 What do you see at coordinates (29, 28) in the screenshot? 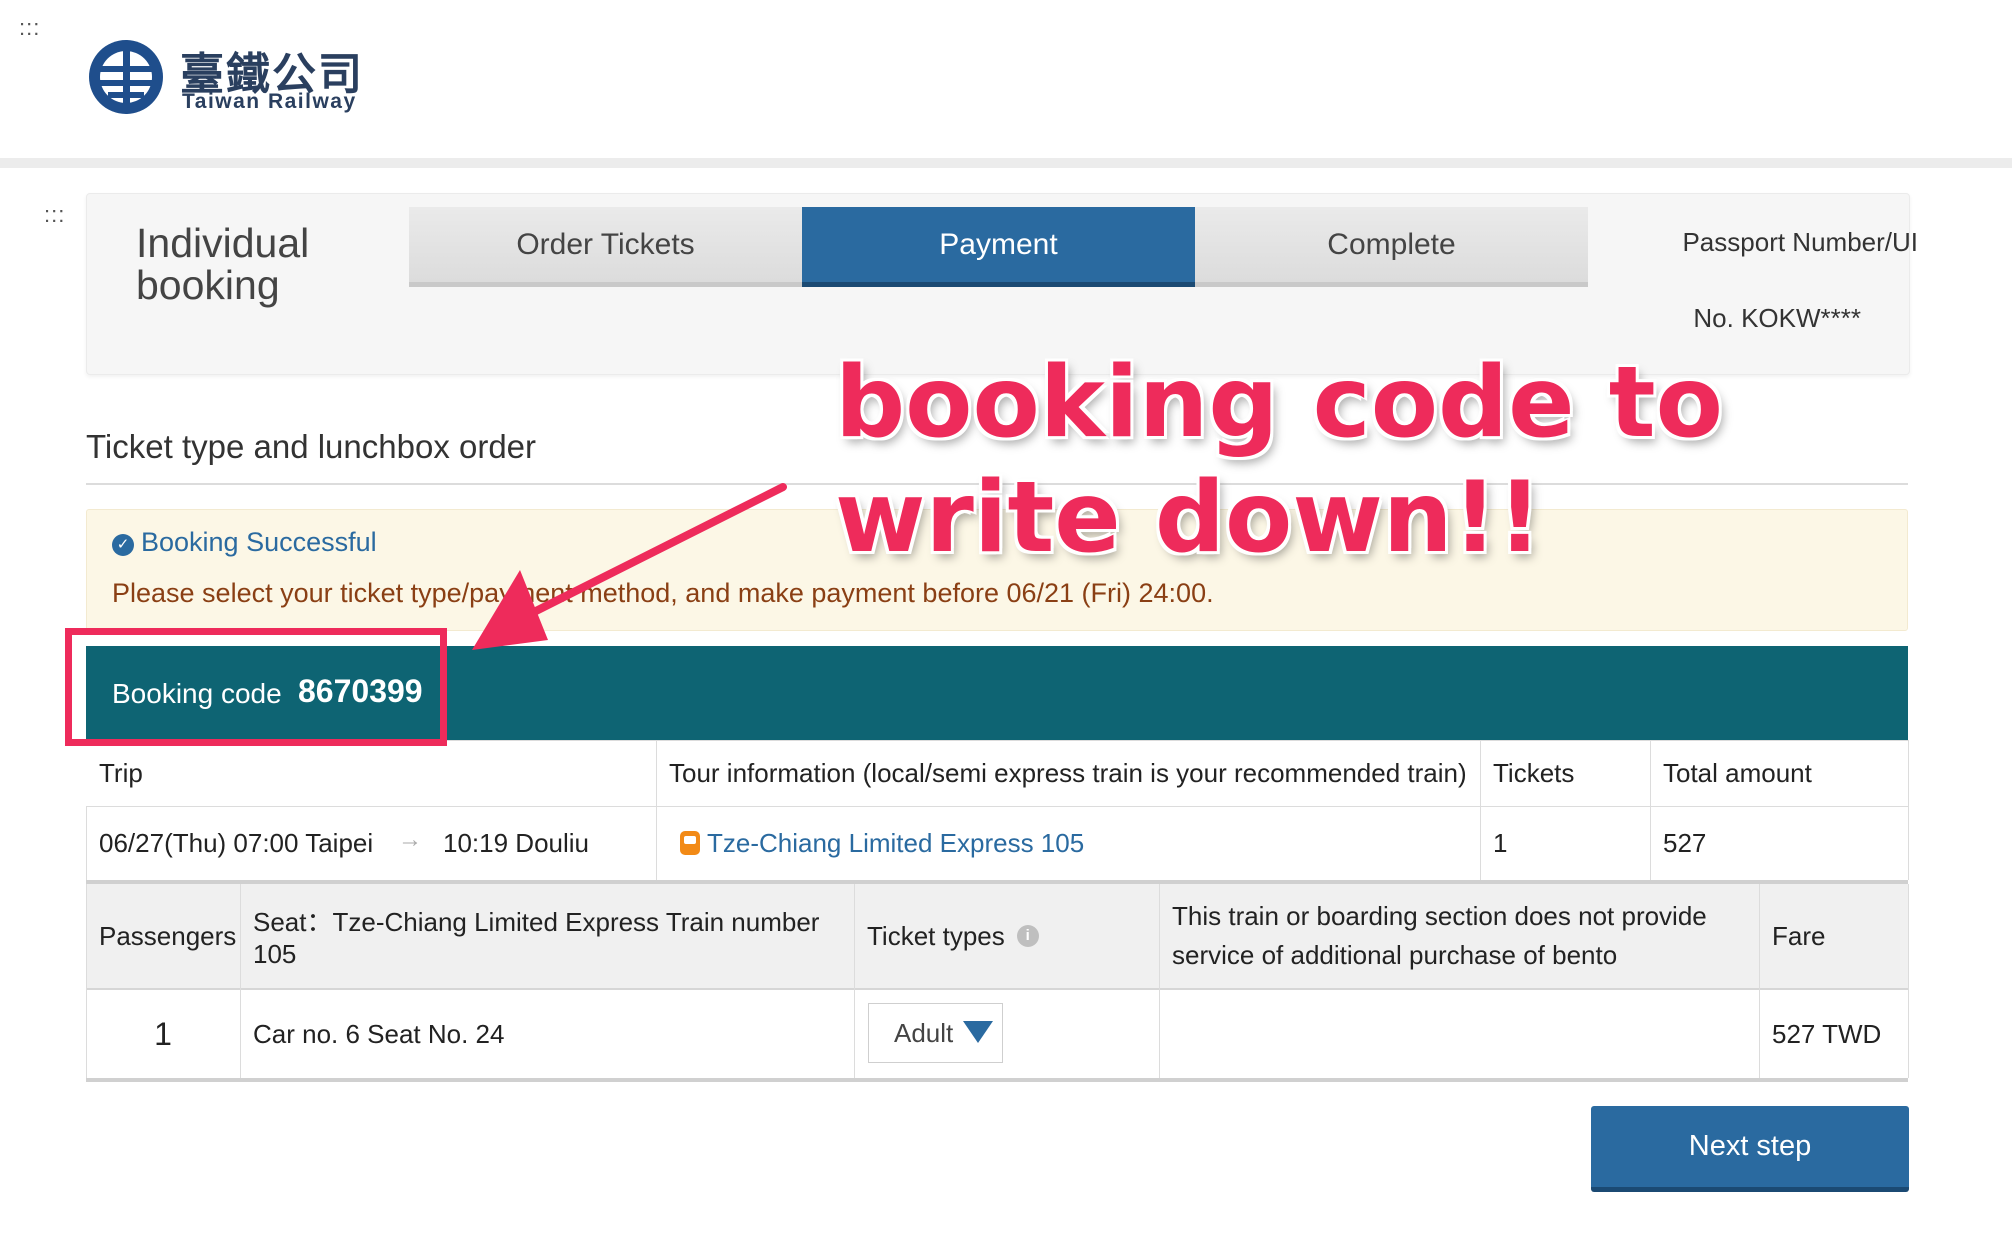
I see `drag-grip-icon: :::` at bounding box center [29, 28].